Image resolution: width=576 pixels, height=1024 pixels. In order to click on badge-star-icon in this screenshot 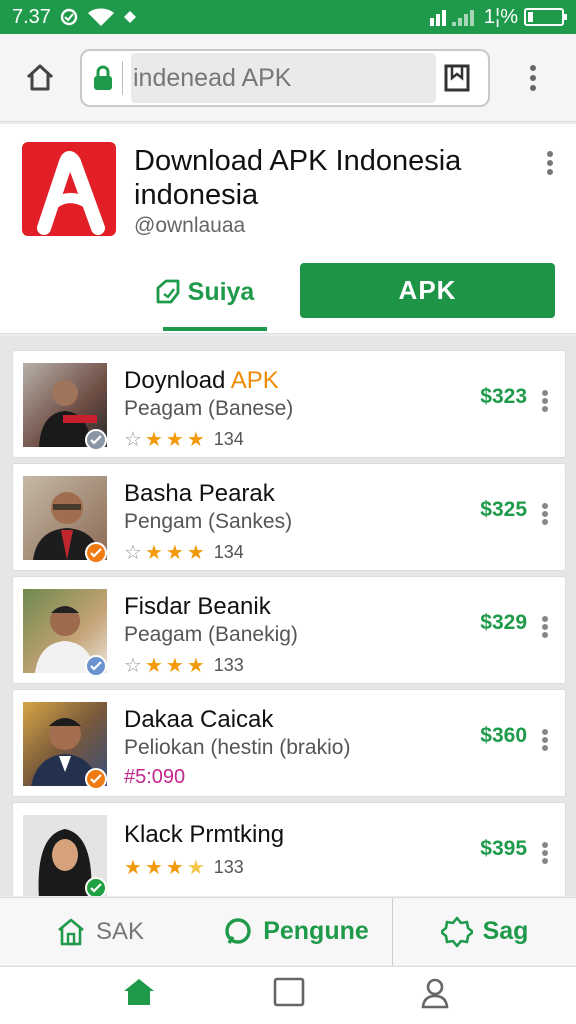, I will do `click(456, 931)`.